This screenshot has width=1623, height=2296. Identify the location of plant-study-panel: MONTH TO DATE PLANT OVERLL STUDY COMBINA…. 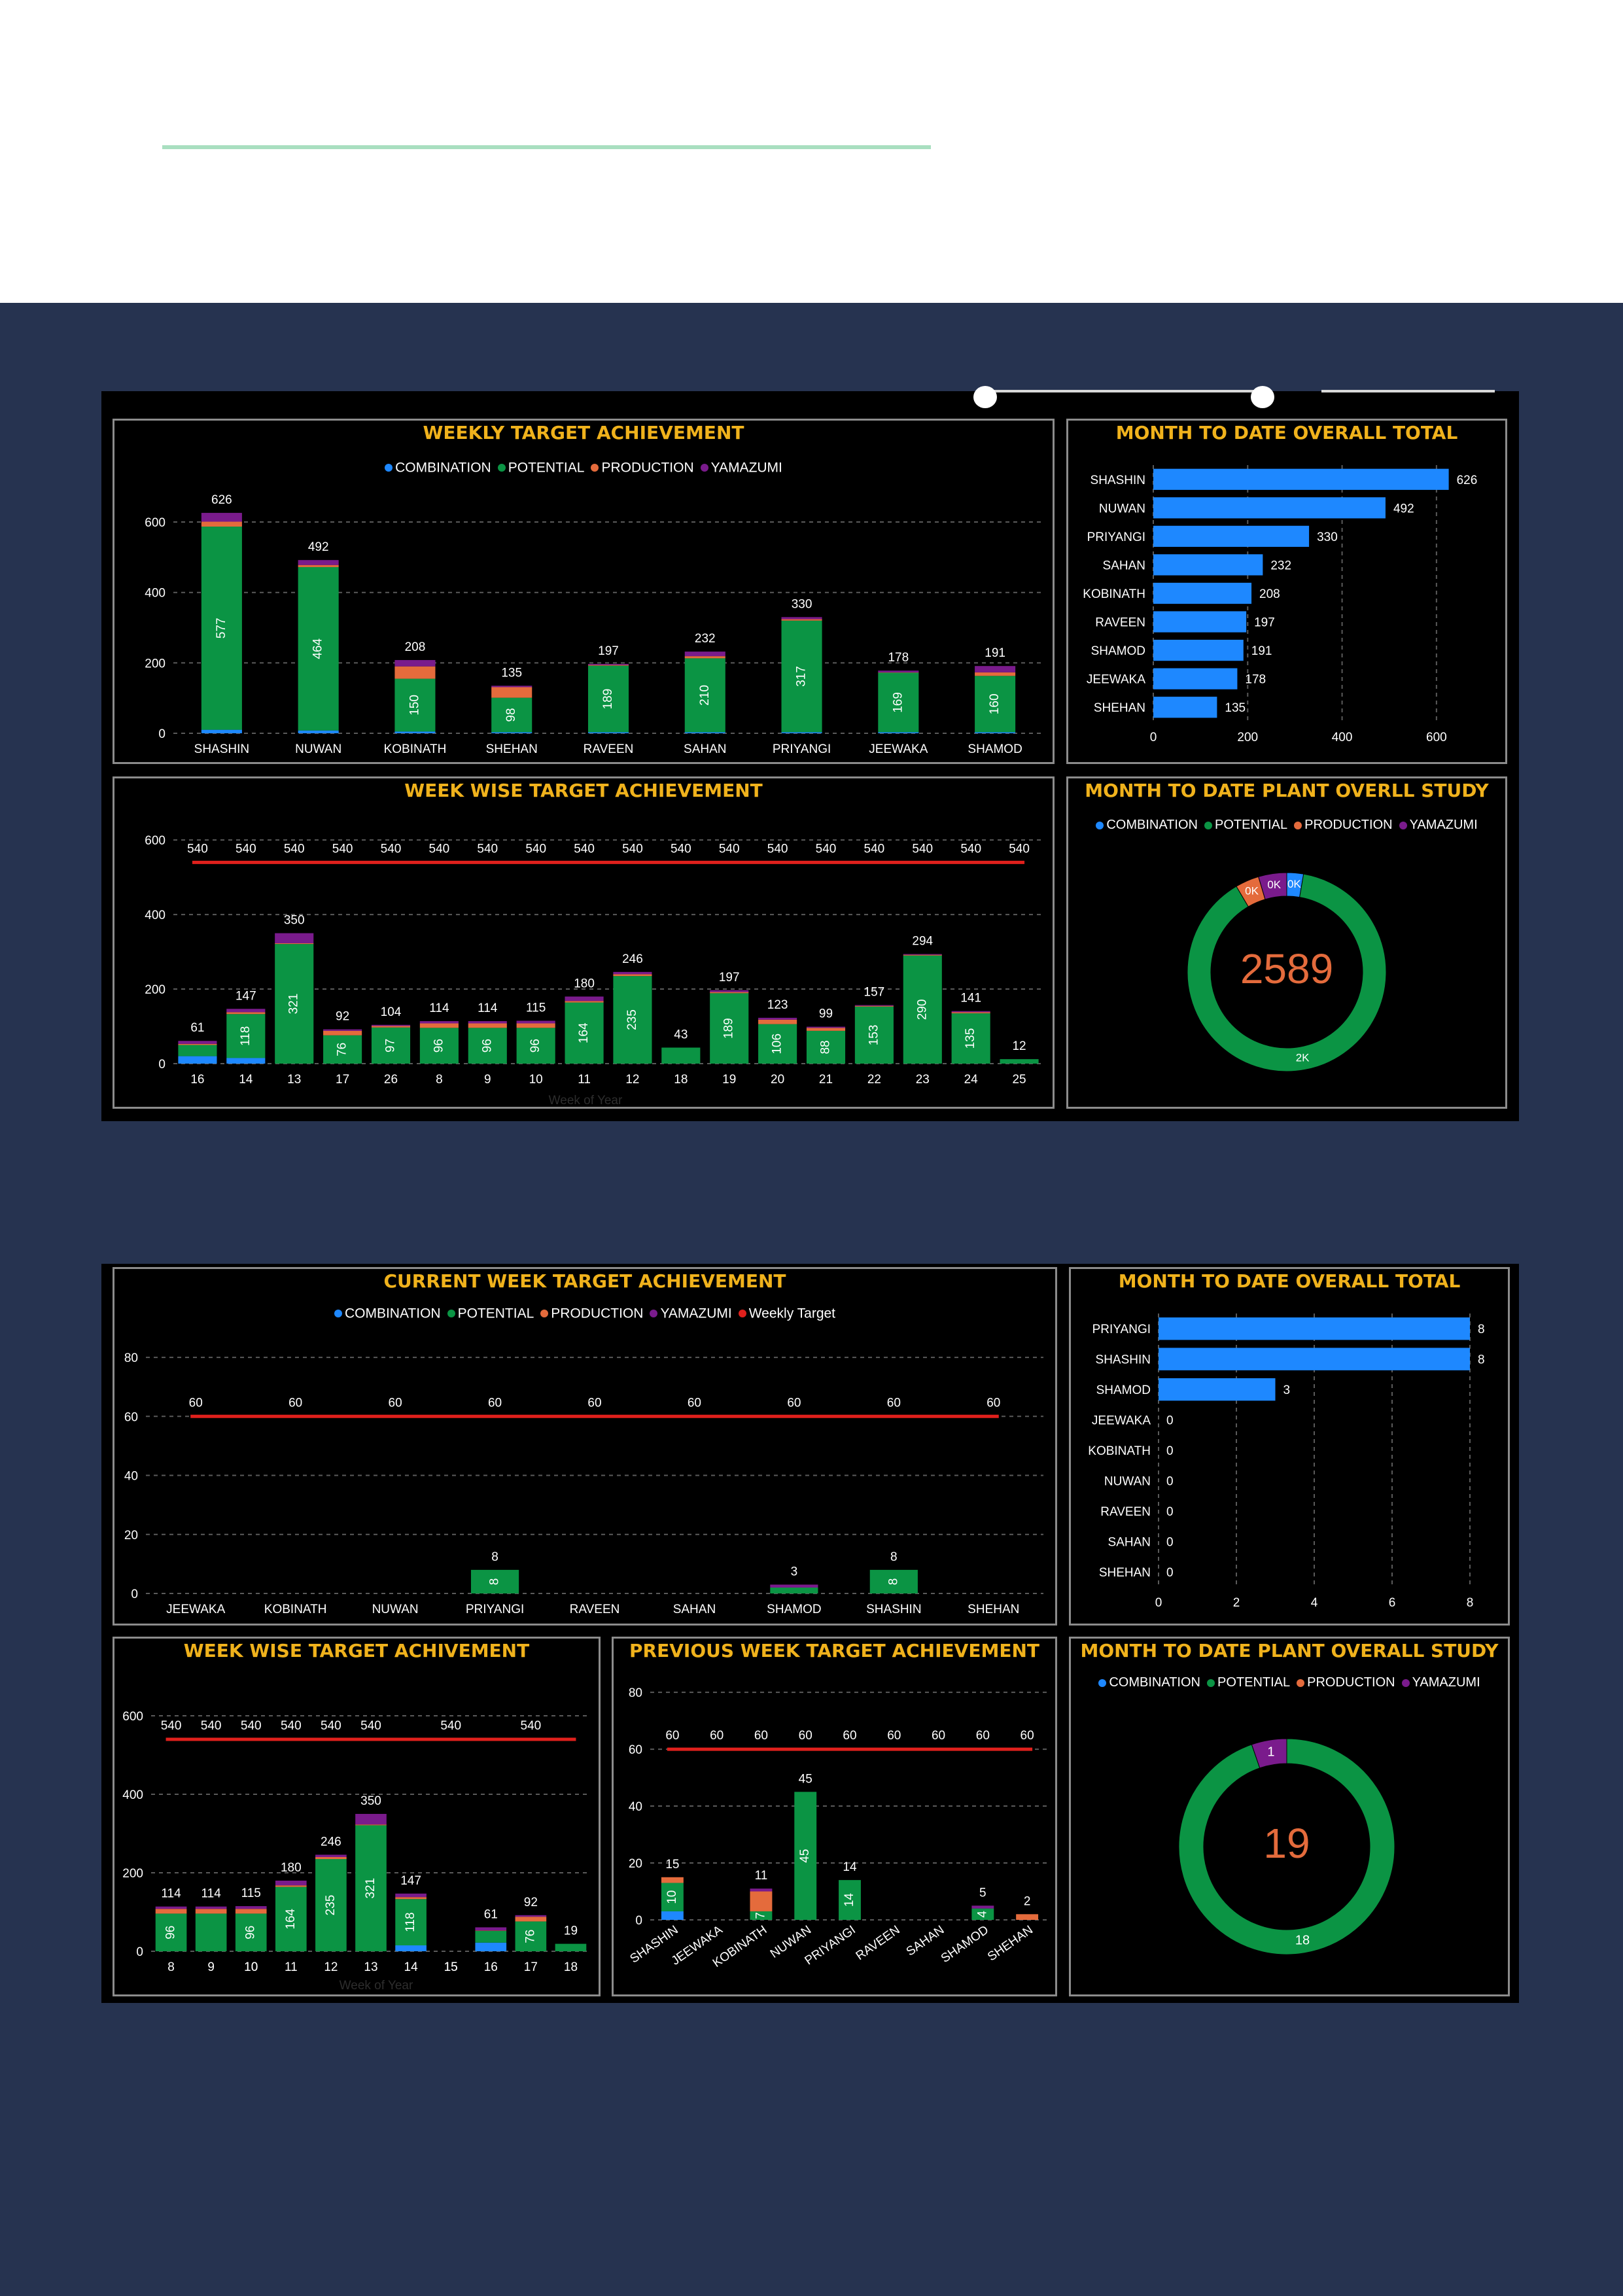
(1286, 942).